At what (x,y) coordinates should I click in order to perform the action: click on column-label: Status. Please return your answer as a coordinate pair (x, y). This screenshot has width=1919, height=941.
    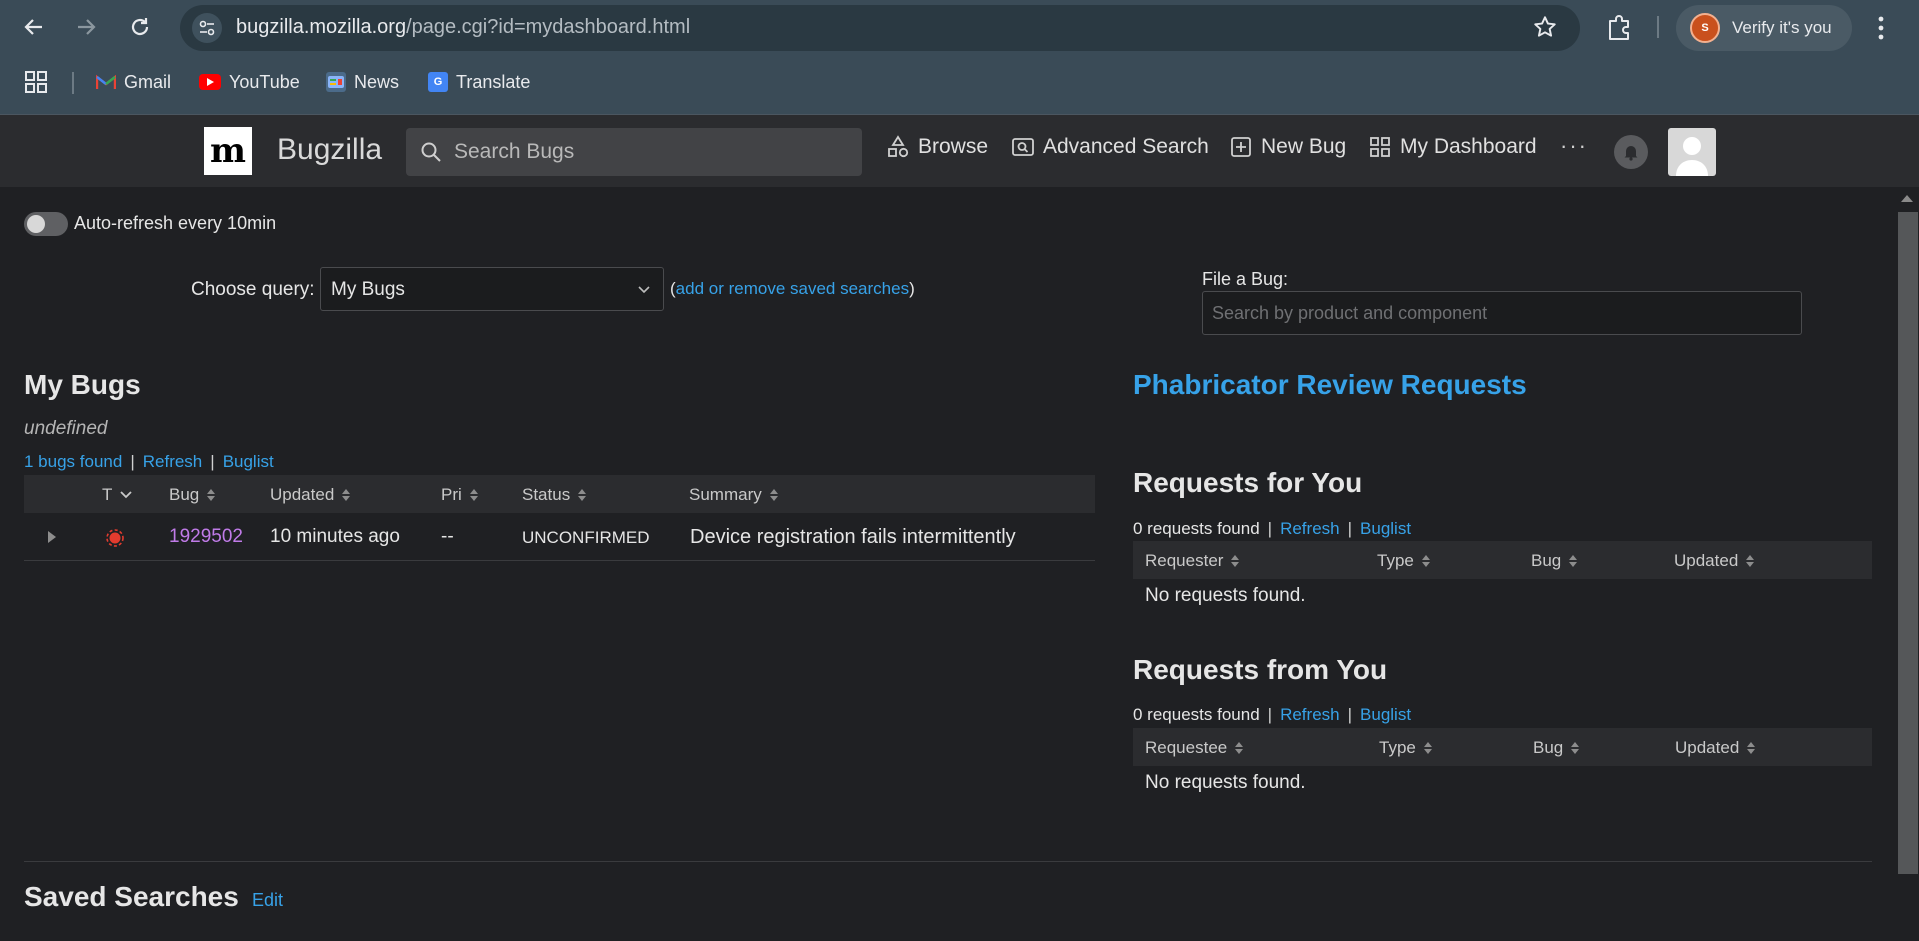
    Looking at the image, I should click on (546, 494).